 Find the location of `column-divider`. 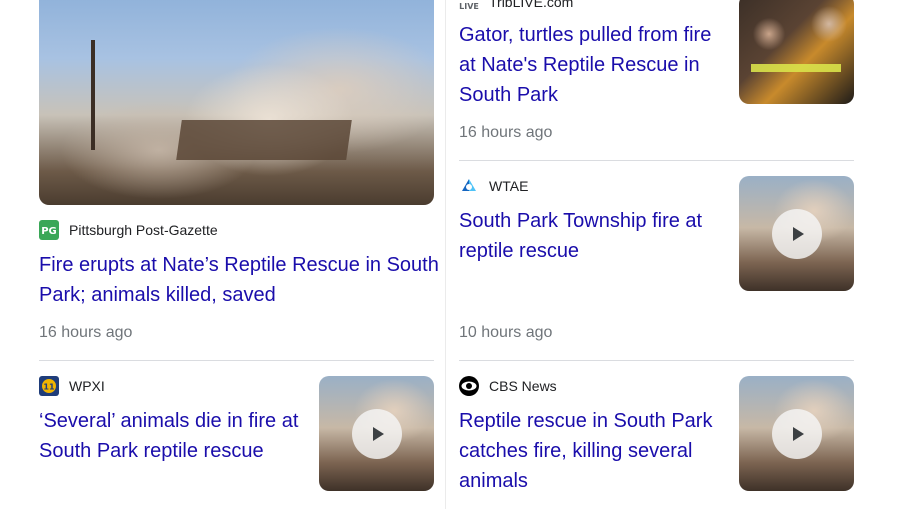

column-divider is located at coordinates (445, 254).